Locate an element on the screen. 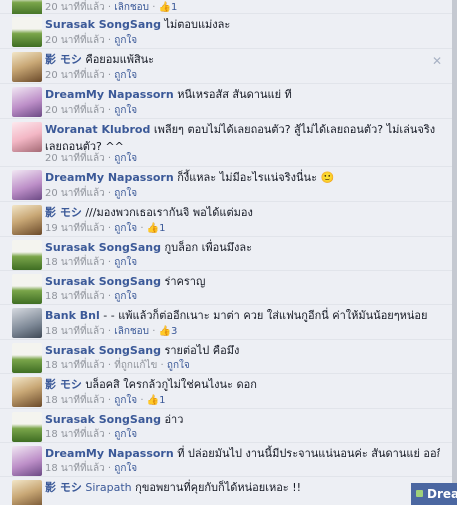 The height and width of the screenshot is (505, 457). scrollbar is located at coordinates (454, 252).